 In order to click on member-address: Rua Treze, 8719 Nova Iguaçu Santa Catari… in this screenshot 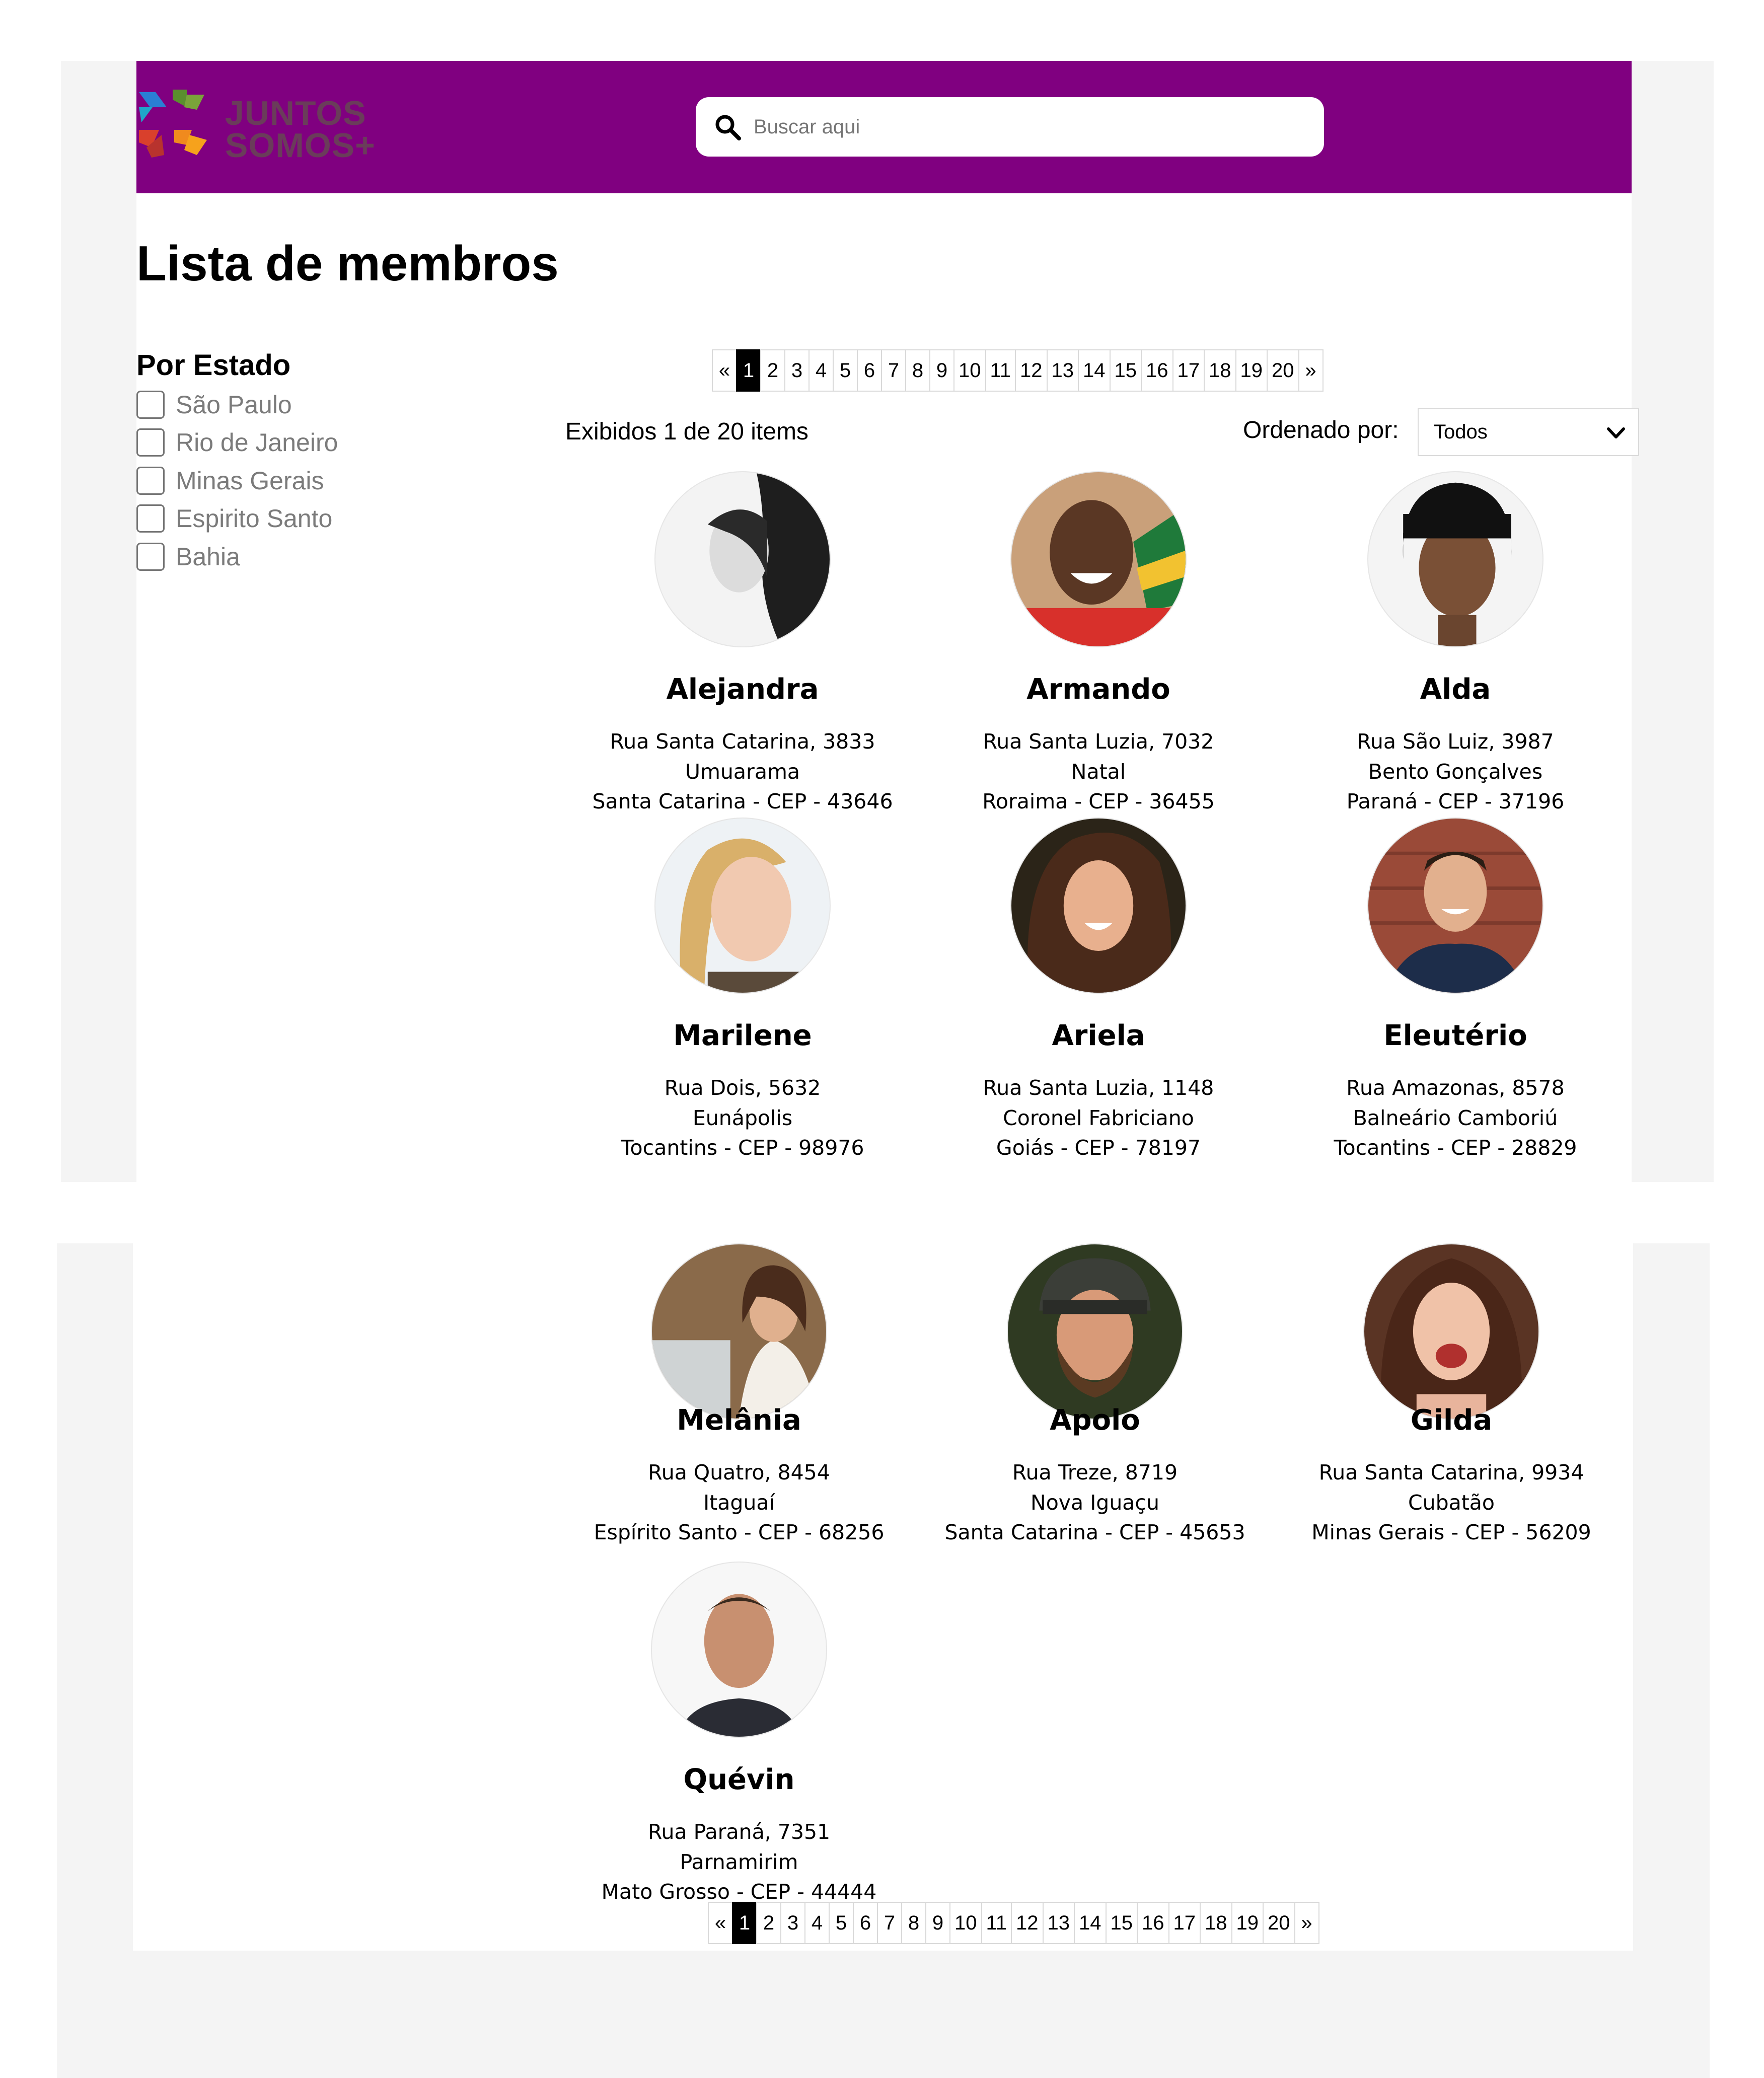, I will do `click(1095, 1503)`.